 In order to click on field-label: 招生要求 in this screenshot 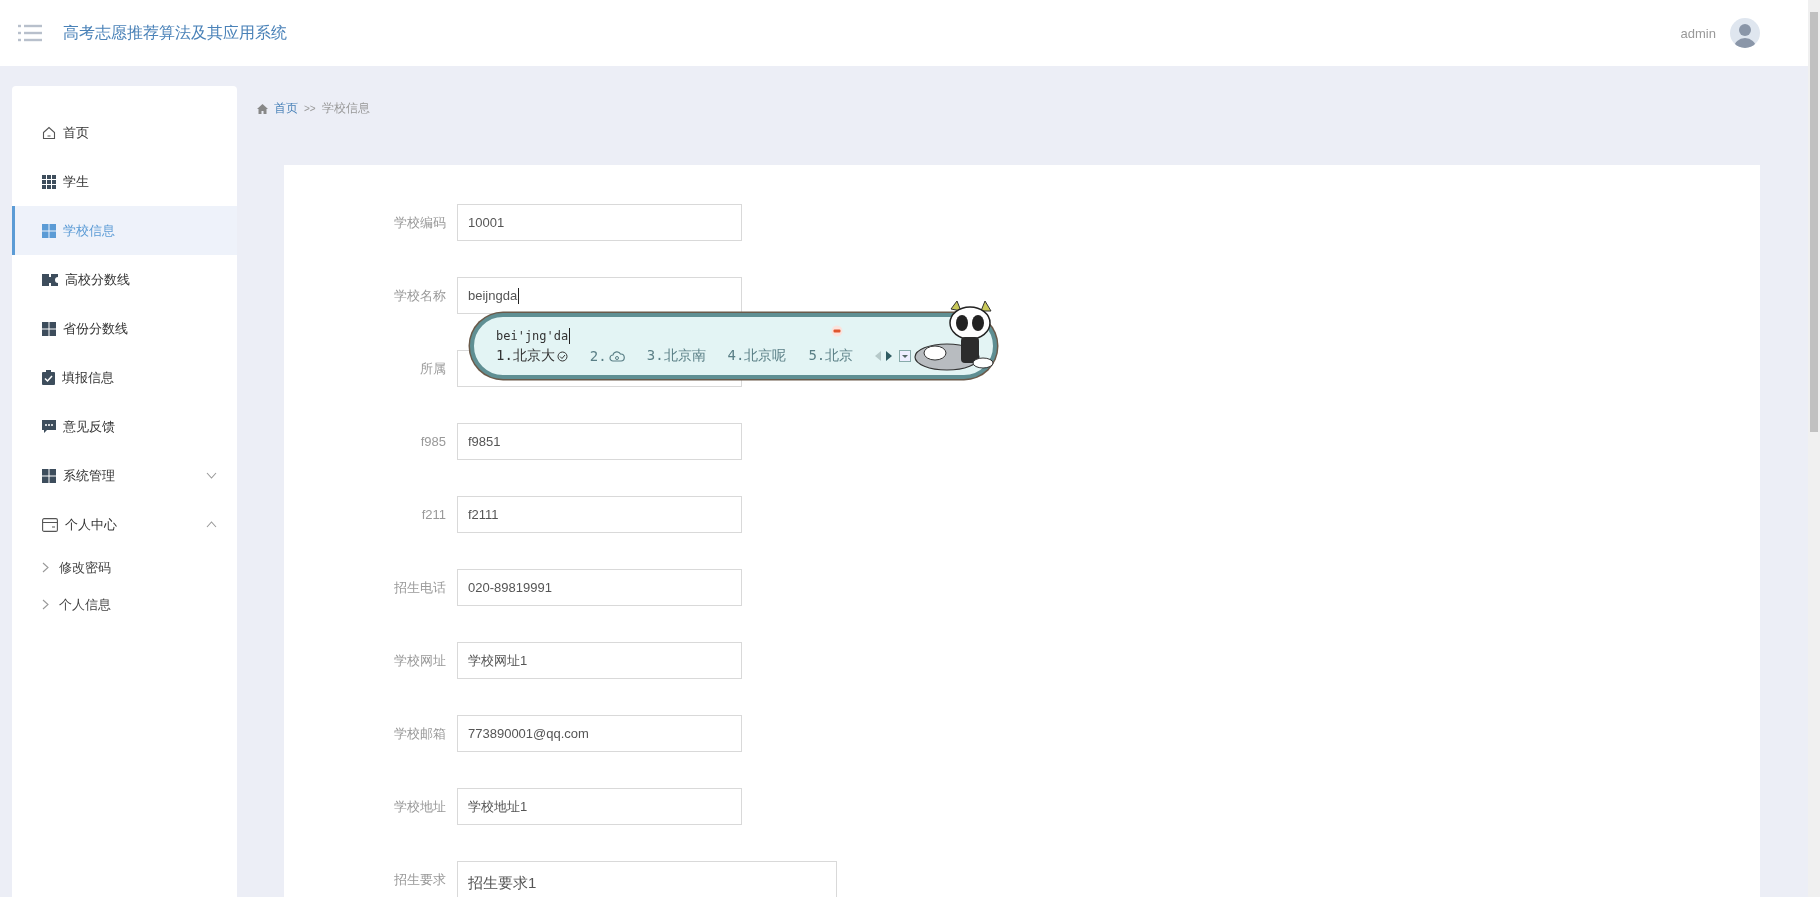, I will do `click(419, 880)`.